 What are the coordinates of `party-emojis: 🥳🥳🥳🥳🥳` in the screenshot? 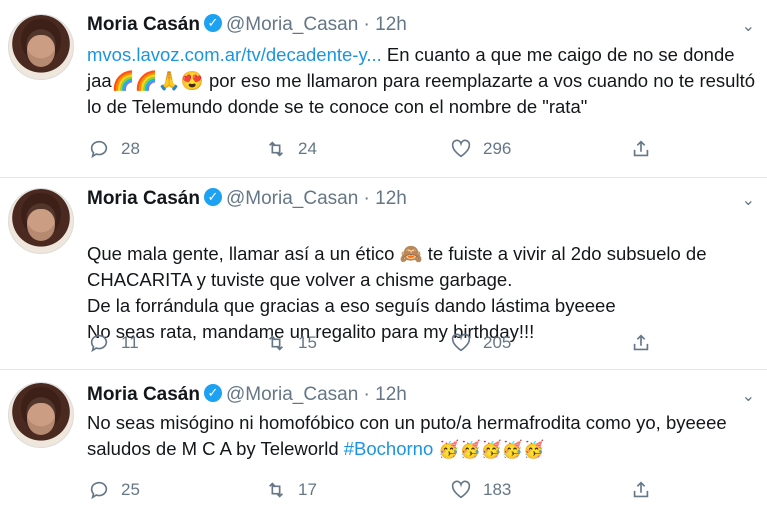 It's located at (491, 449).